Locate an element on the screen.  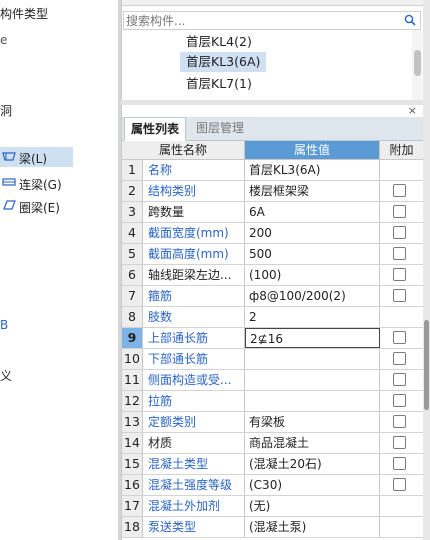
row-number: 6 is located at coordinates (132, 275).